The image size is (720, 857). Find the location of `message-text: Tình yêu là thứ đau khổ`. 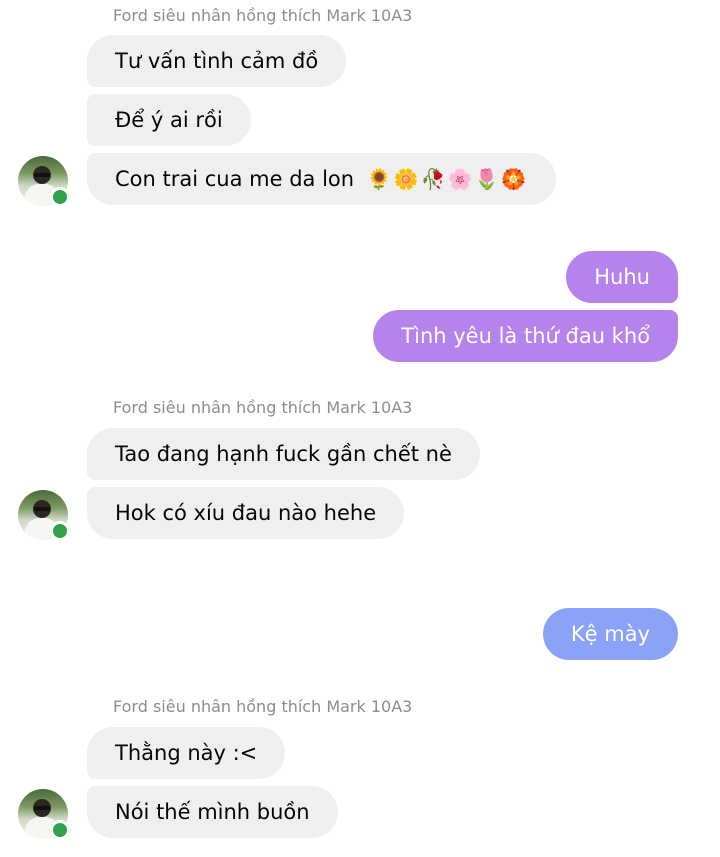

message-text: Tình yêu là thứ đau khổ is located at coordinates (525, 336).